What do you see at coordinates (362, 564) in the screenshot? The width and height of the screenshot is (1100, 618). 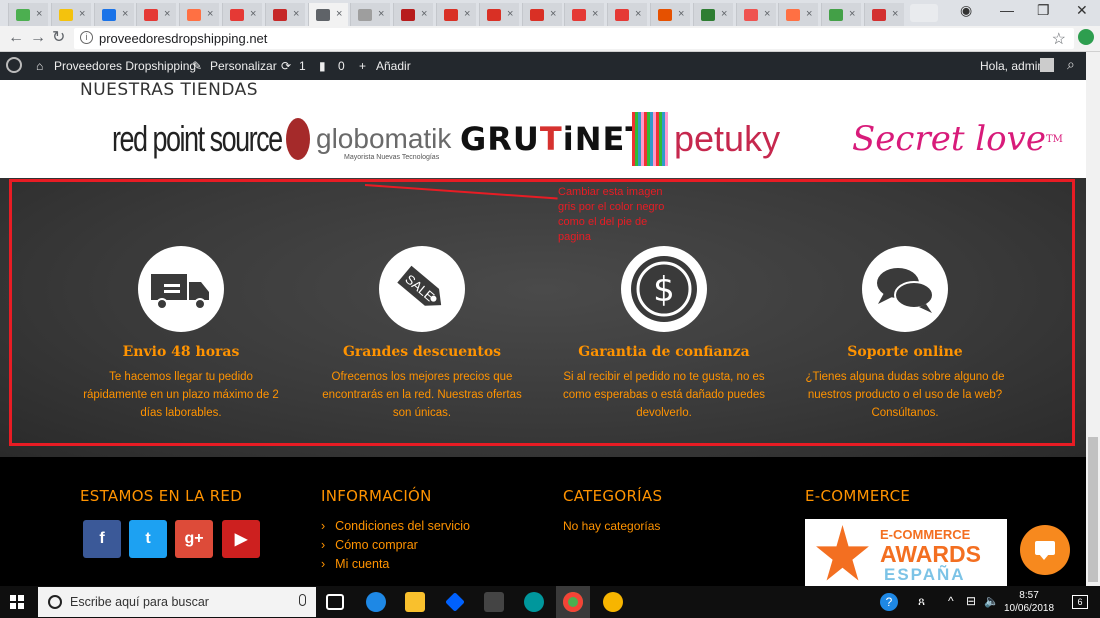 I see `link-label: Mi cuenta` at bounding box center [362, 564].